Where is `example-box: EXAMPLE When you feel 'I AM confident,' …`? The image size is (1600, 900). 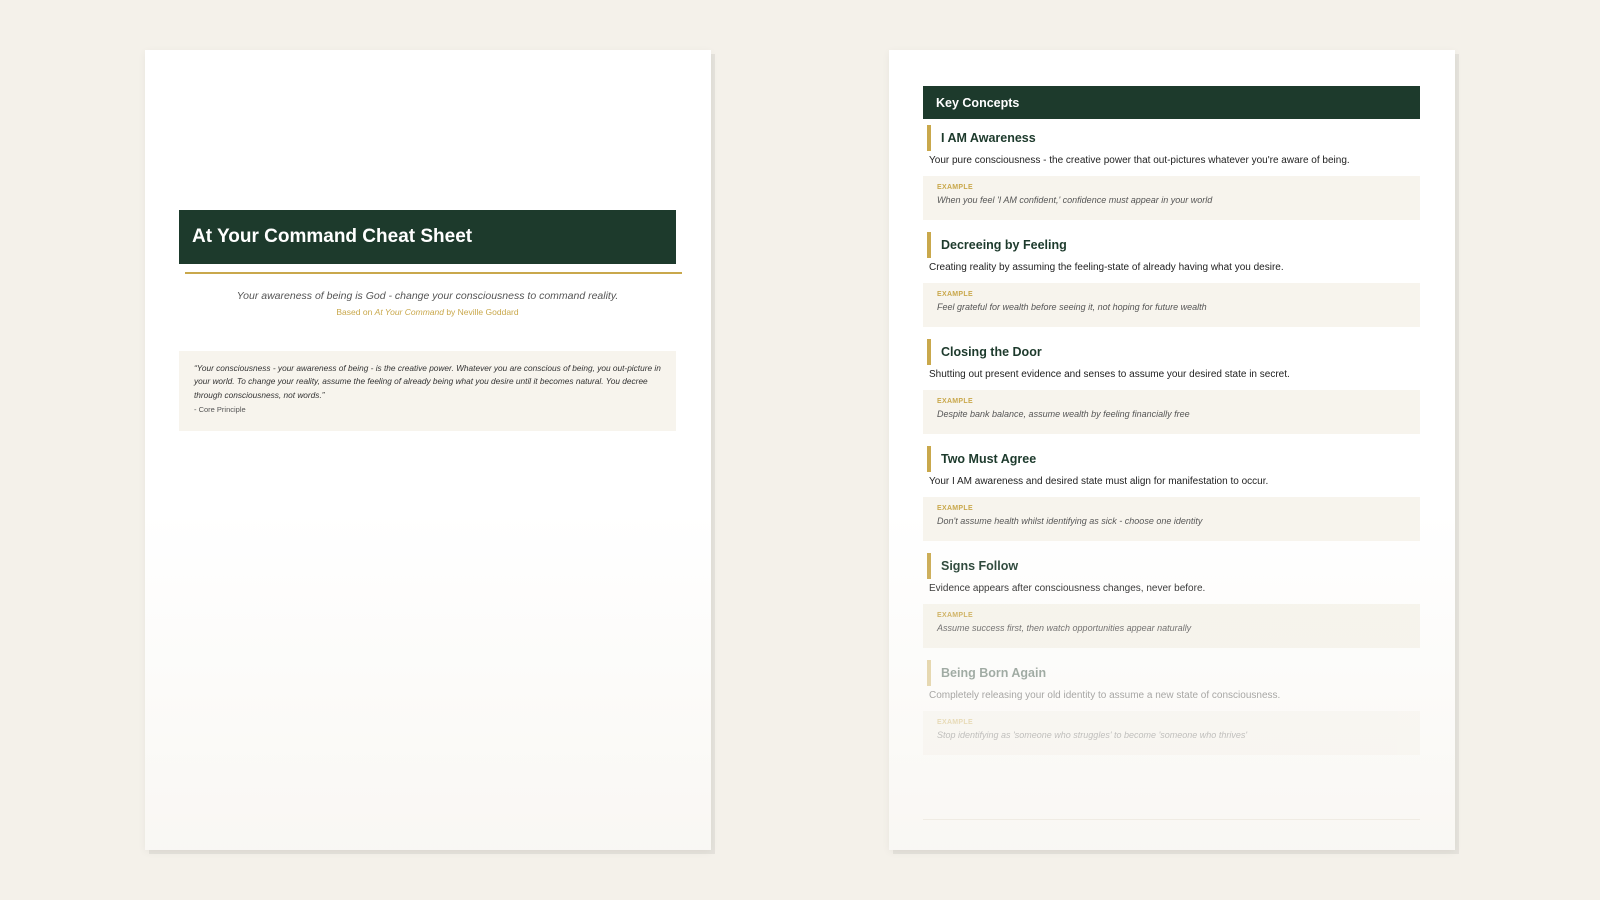
example-box: EXAMPLE When you feel 'I AM confident,' … is located at coordinates (1171, 198).